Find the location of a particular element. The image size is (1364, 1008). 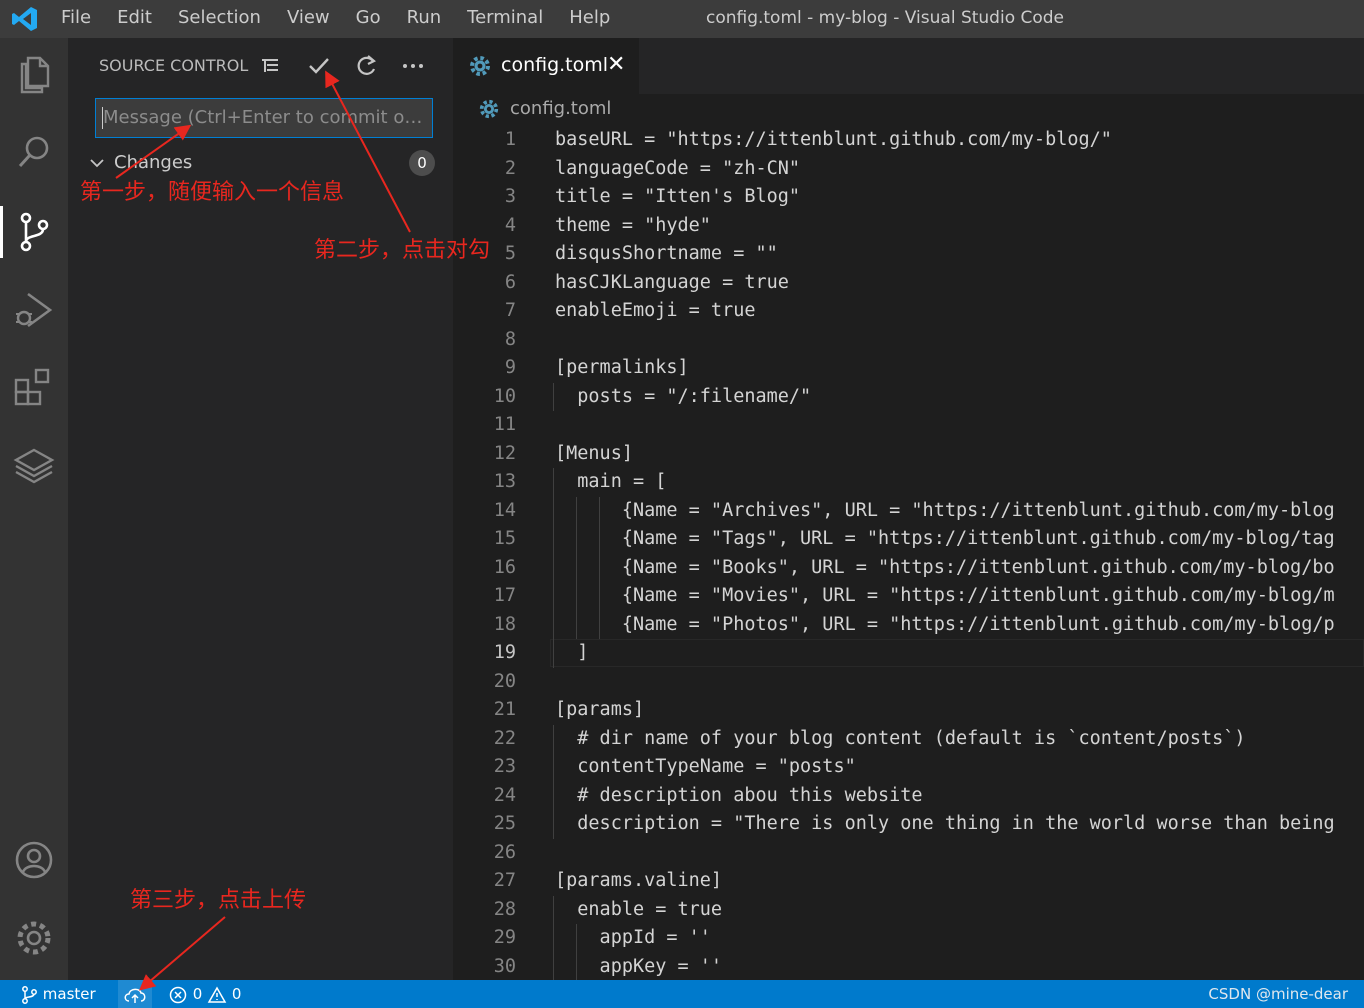

refresh-icon is located at coordinates (366, 66).